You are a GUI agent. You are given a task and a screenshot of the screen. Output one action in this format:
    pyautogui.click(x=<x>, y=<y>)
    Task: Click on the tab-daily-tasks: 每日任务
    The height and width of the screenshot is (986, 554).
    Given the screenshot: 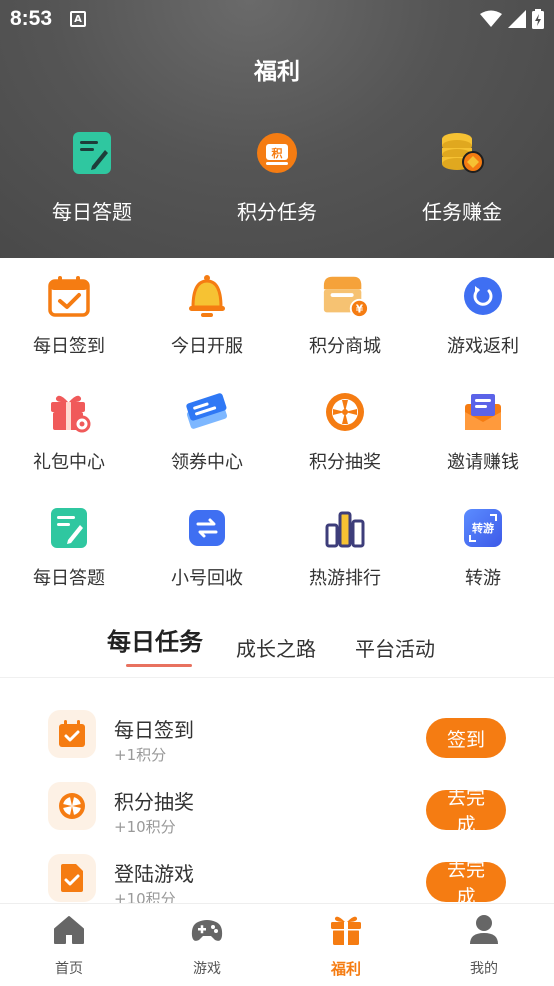 What is the action you would take?
    pyautogui.click(x=155, y=639)
    